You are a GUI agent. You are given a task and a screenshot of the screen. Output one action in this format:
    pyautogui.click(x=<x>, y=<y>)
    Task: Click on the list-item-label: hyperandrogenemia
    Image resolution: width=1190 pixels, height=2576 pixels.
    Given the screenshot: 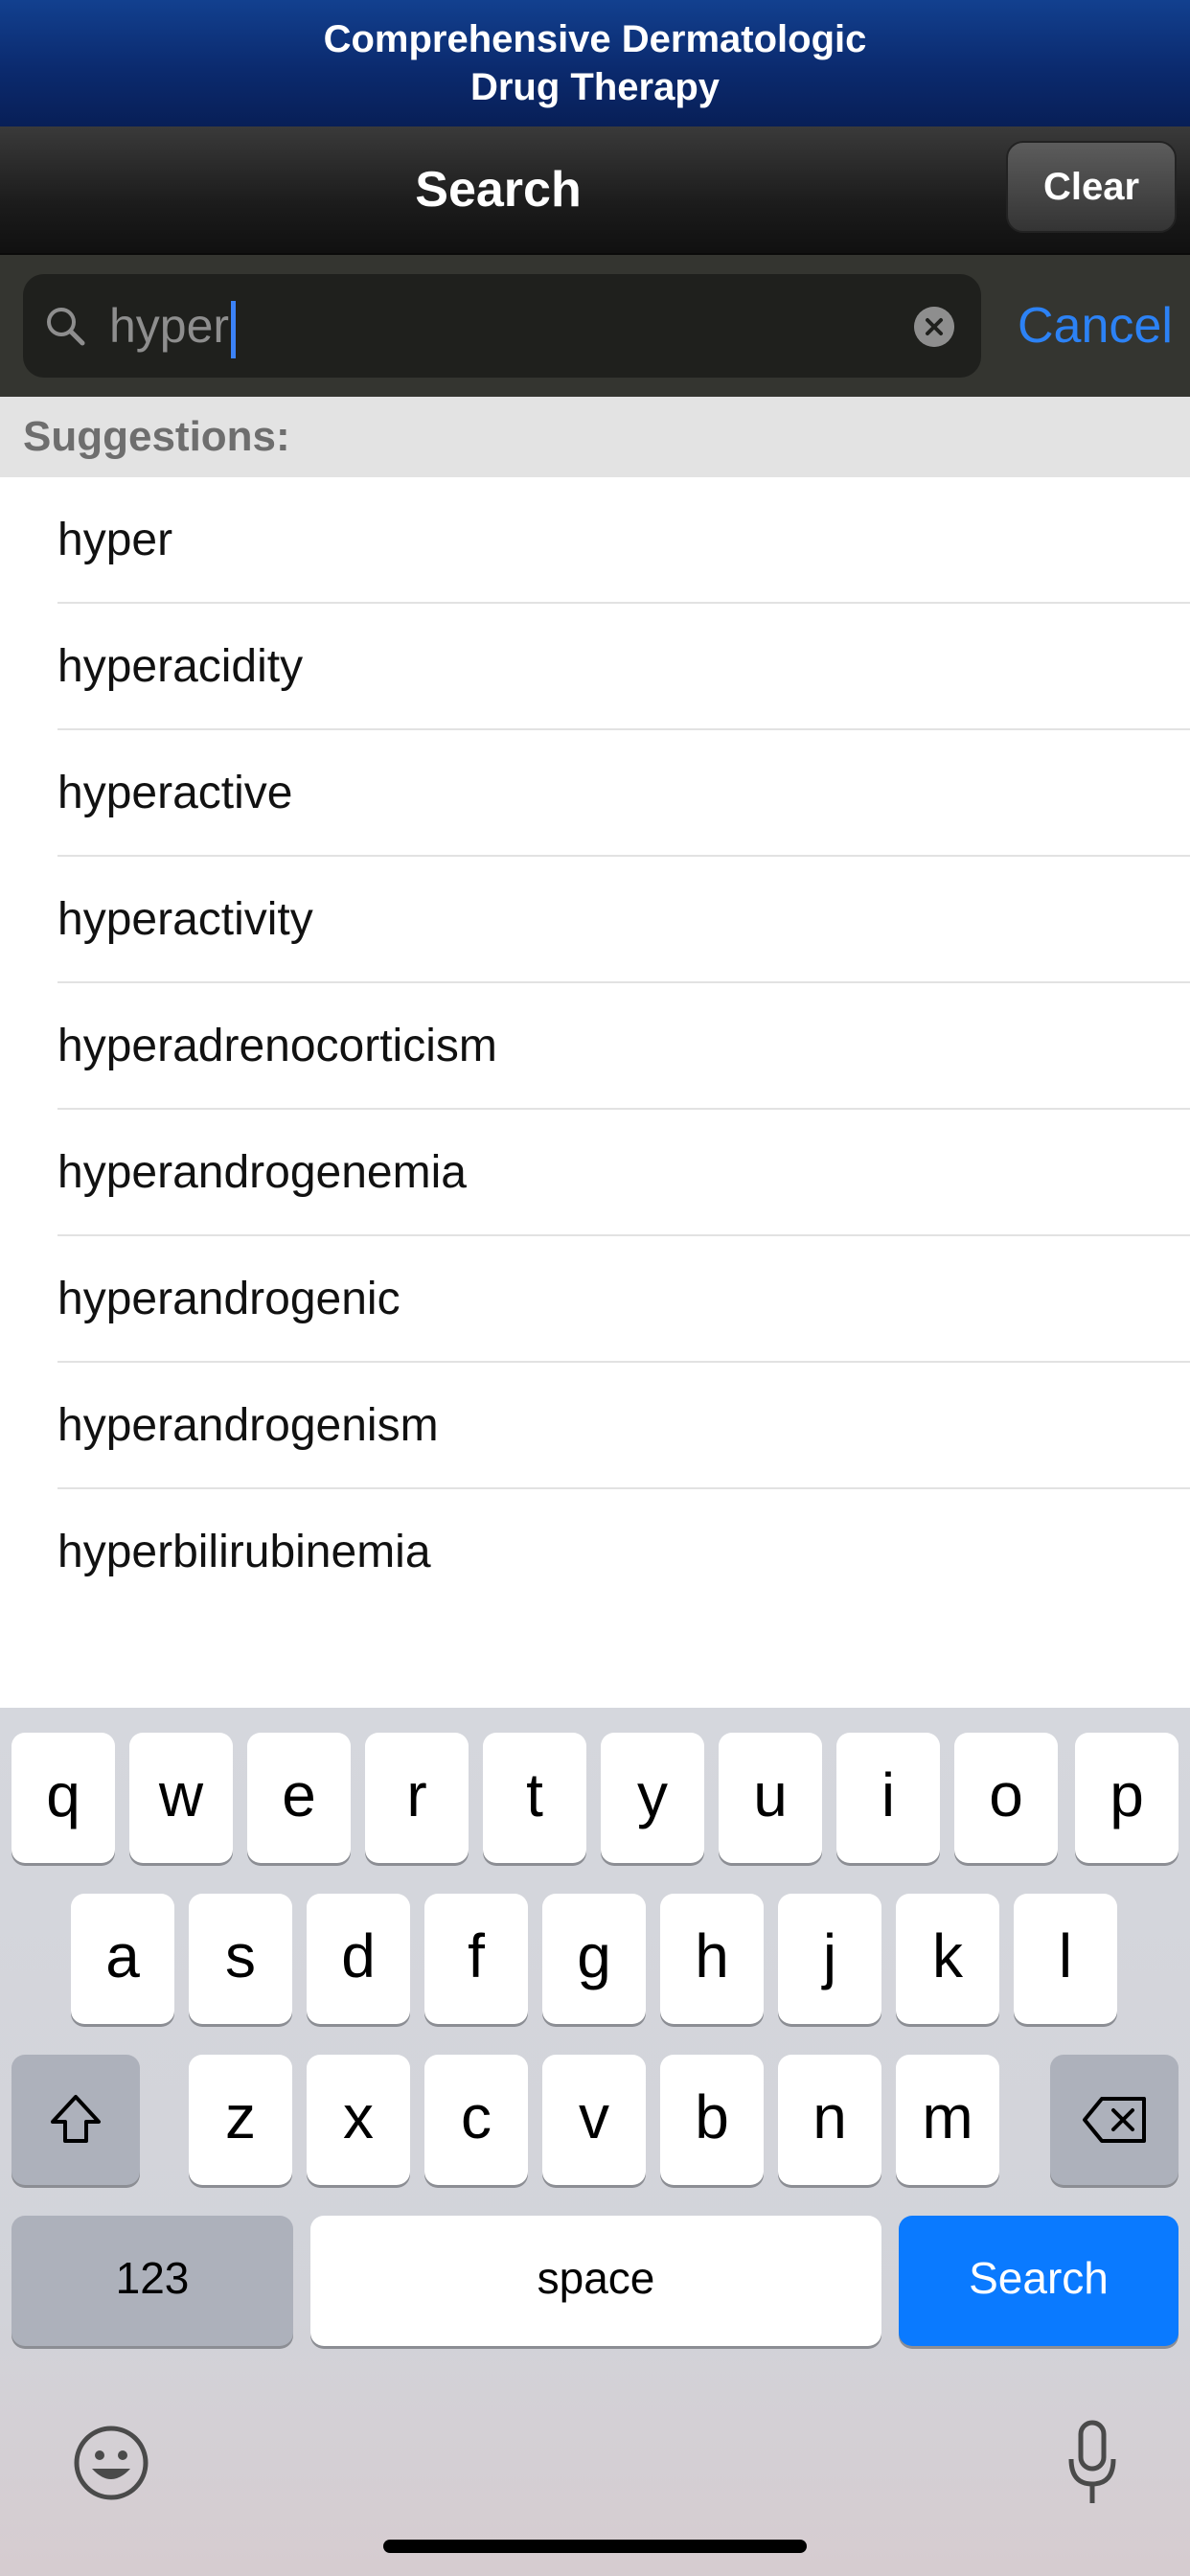 What is the action you would take?
    pyautogui.click(x=262, y=1172)
    